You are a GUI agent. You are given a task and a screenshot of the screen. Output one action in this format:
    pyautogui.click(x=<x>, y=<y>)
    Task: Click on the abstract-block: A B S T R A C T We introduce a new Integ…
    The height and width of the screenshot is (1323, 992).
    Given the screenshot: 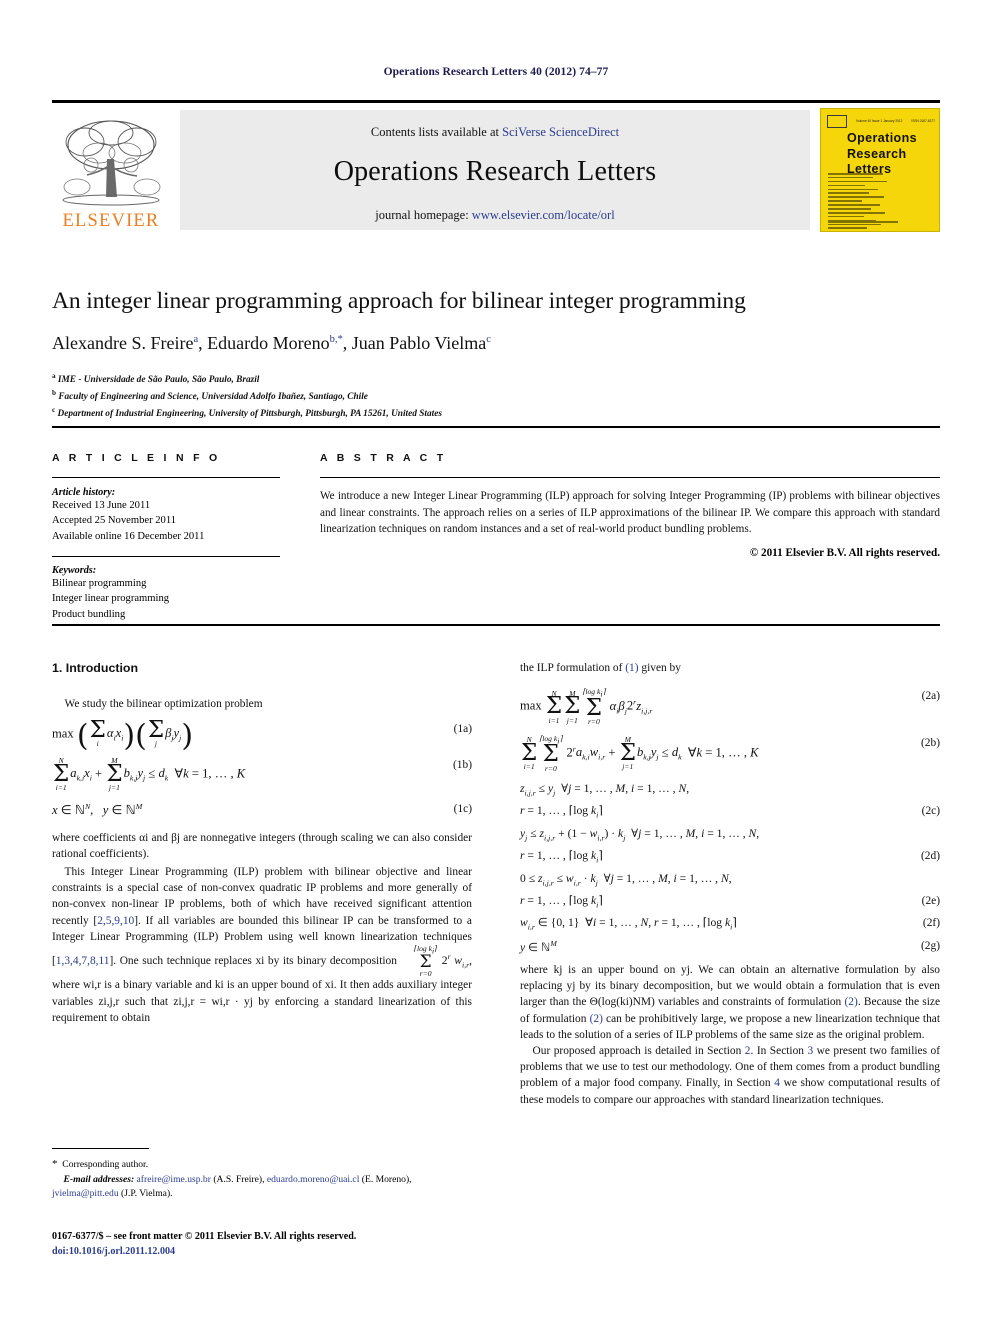 What is the action you would take?
    pyautogui.click(x=630, y=505)
    